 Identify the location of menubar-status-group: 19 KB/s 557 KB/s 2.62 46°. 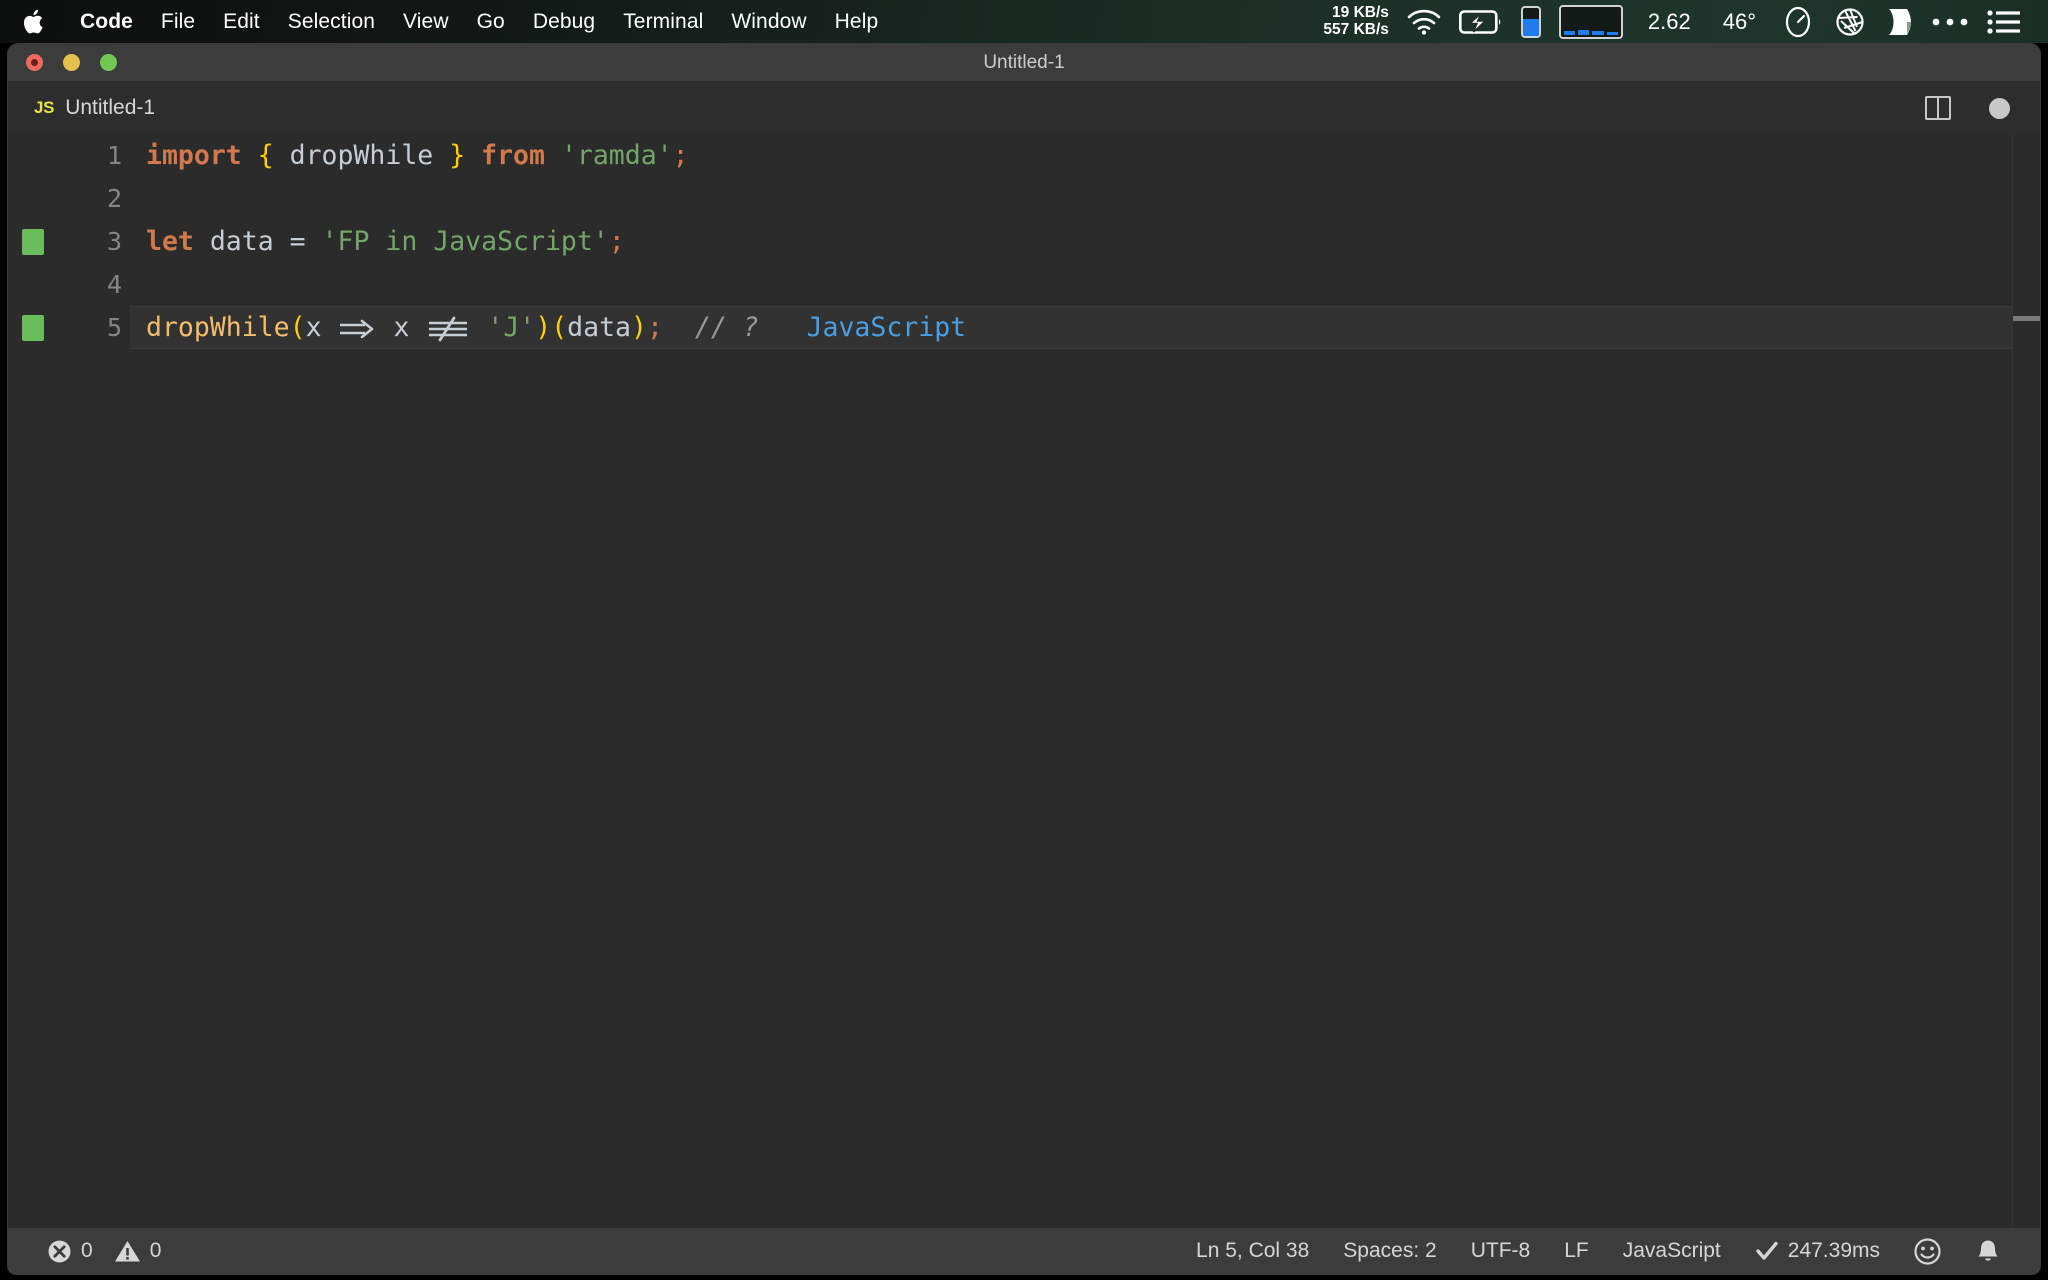
(1681, 21).